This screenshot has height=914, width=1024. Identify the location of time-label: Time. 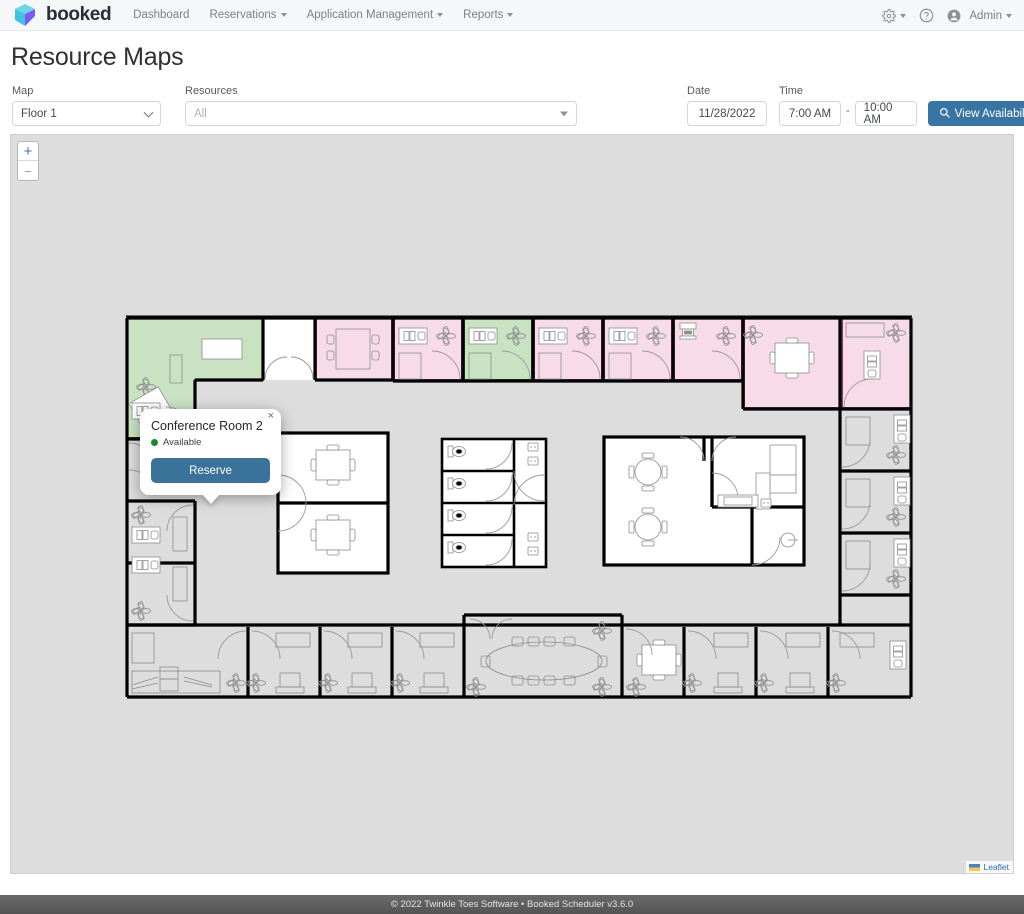
(791, 91).